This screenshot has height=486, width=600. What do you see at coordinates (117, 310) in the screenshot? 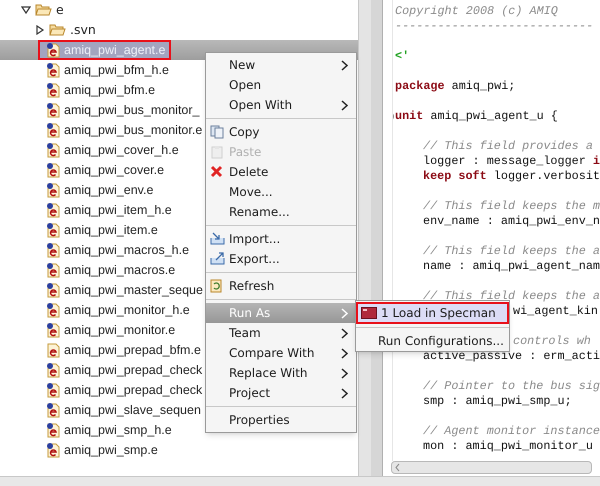
I see `tree-item: amiq_pwi_monitor_h.e` at bounding box center [117, 310].